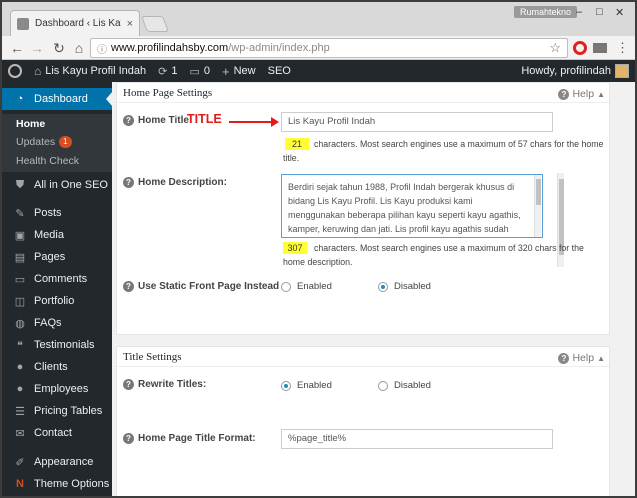 Image resolution: width=637 pixels, height=498 pixels. What do you see at coordinates (57, 462) in the screenshot?
I see `sidebar-item-appearance: ✐ Appearance` at bounding box center [57, 462].